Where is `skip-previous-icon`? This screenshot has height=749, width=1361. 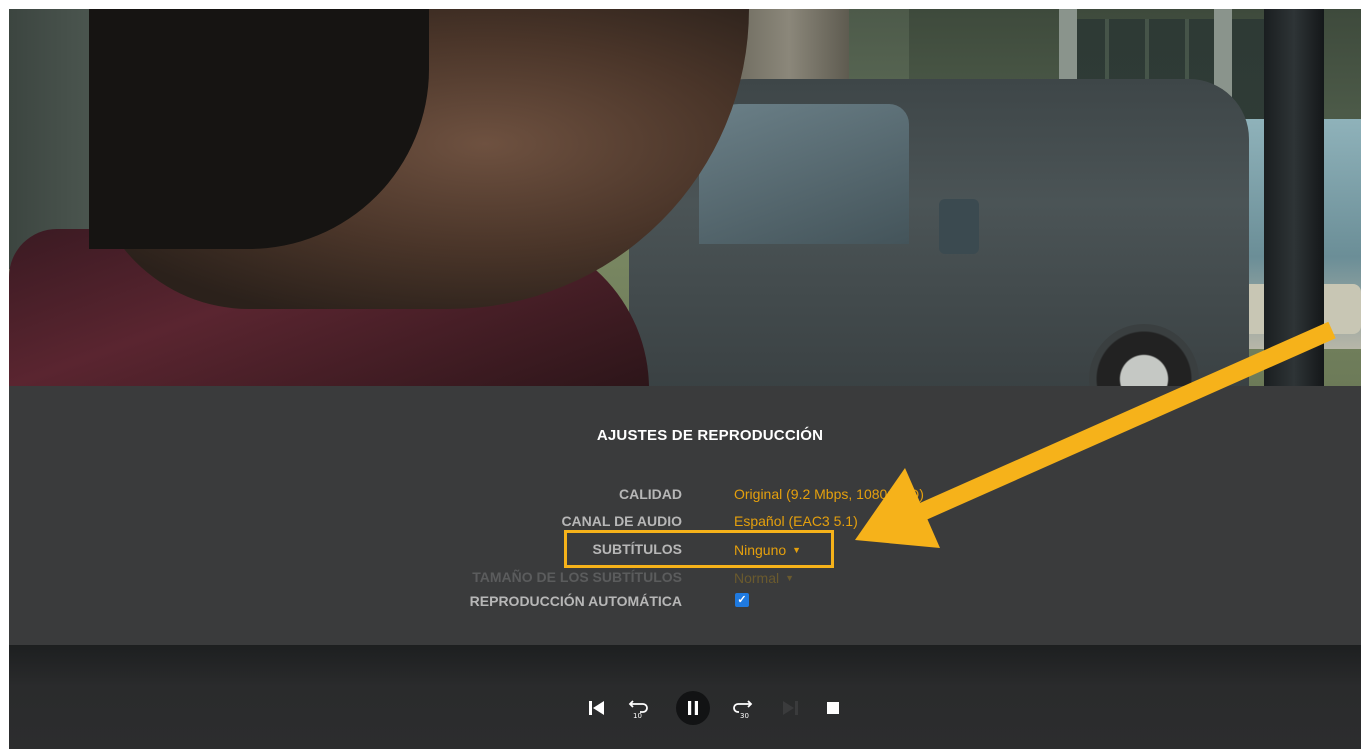
skip-previous-icon is located at coordinates (597, 708).